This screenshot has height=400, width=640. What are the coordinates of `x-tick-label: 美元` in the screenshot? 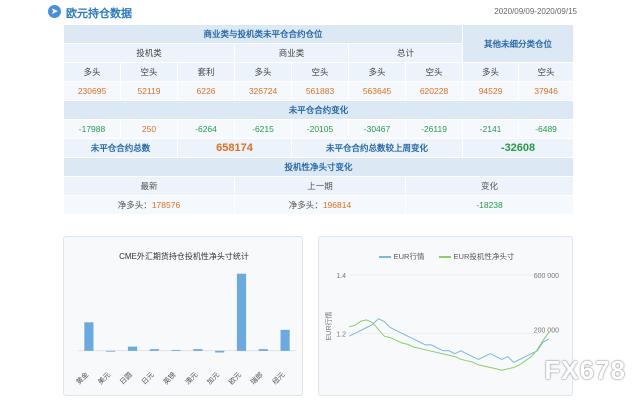 It's located at (104, 378).